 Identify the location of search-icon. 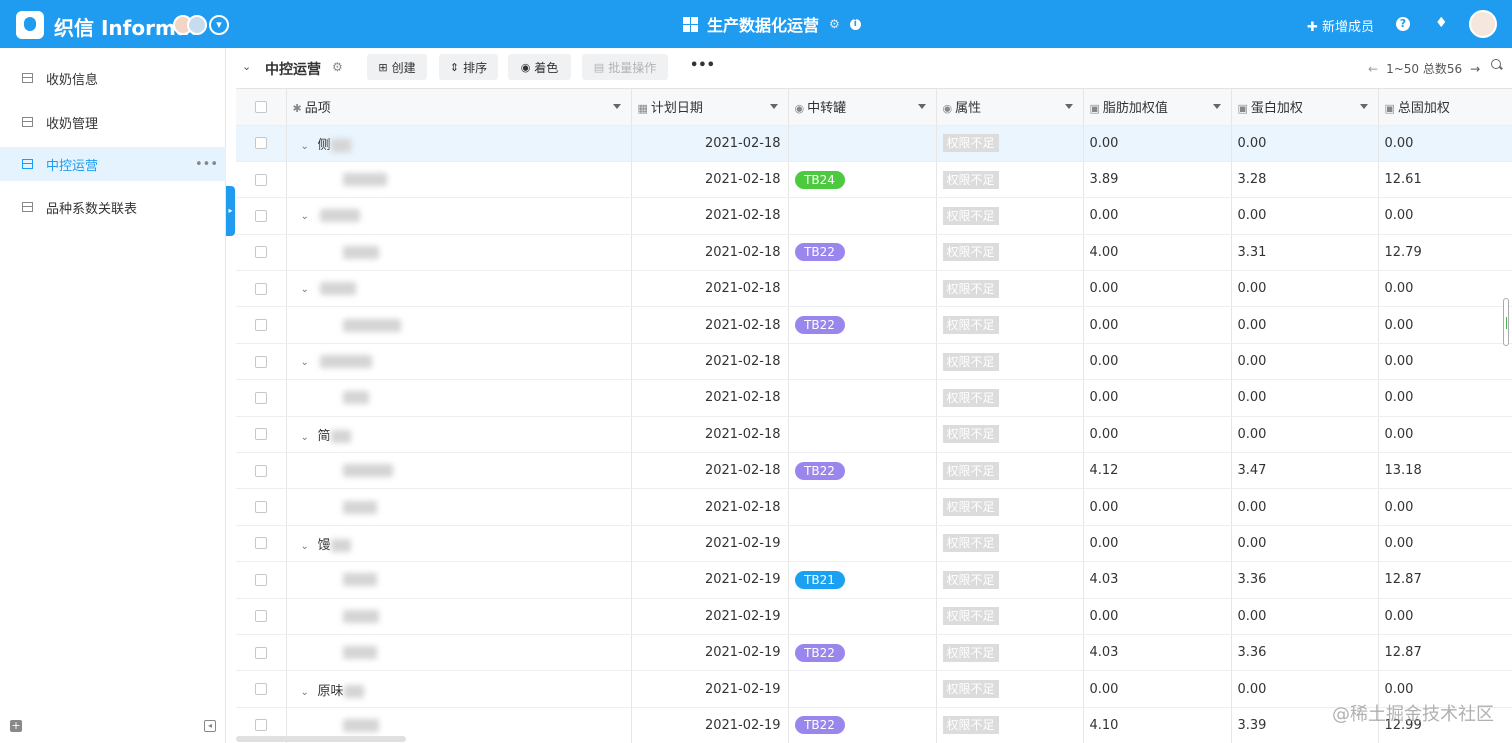
(1497, 65).